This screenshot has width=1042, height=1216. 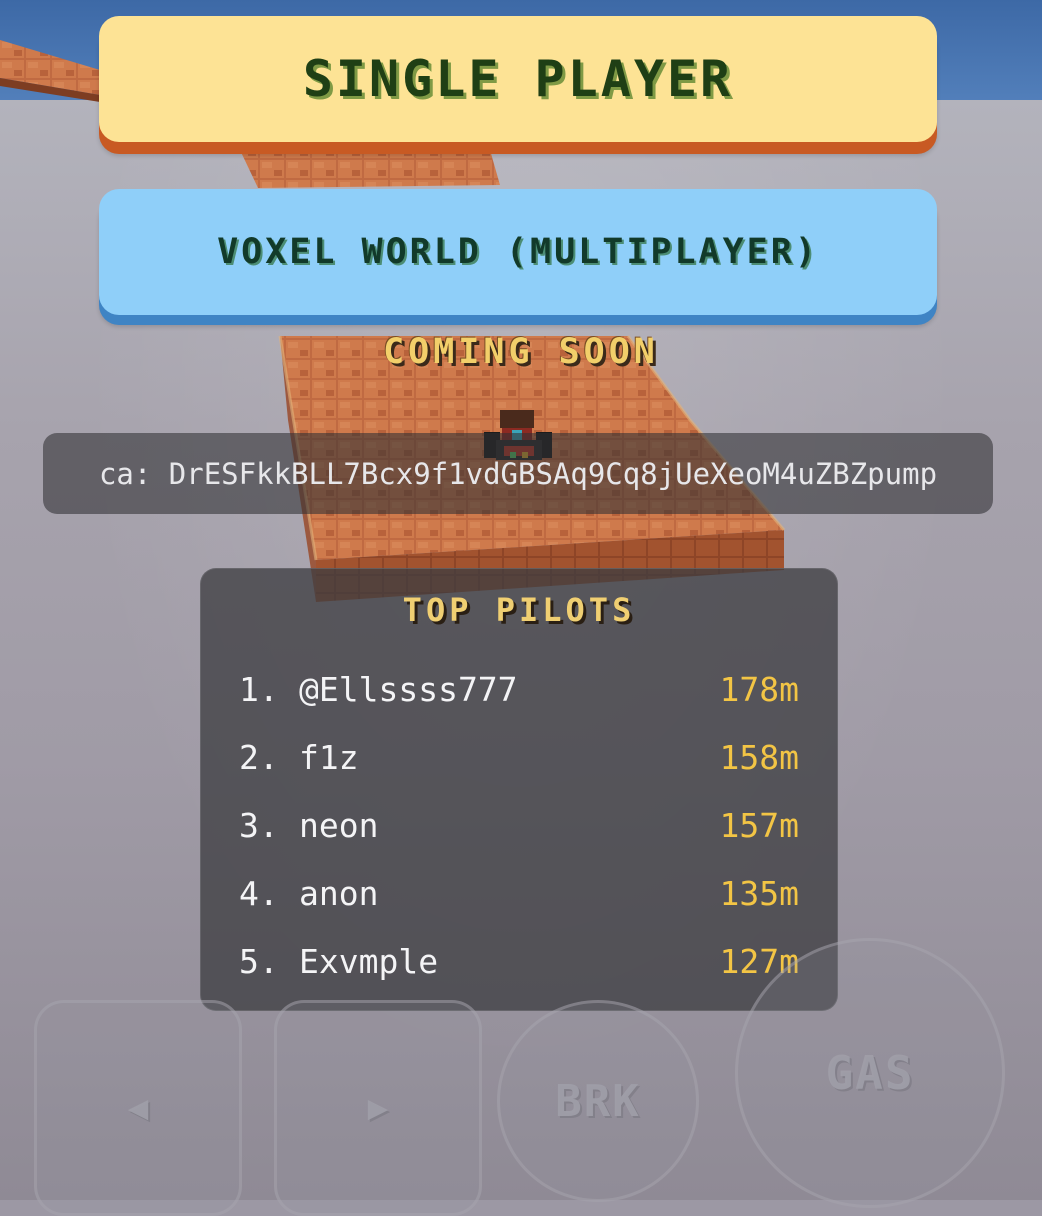 I want to click on leaderboard-row: 3. neon 157m, so click(x=519, y=825).